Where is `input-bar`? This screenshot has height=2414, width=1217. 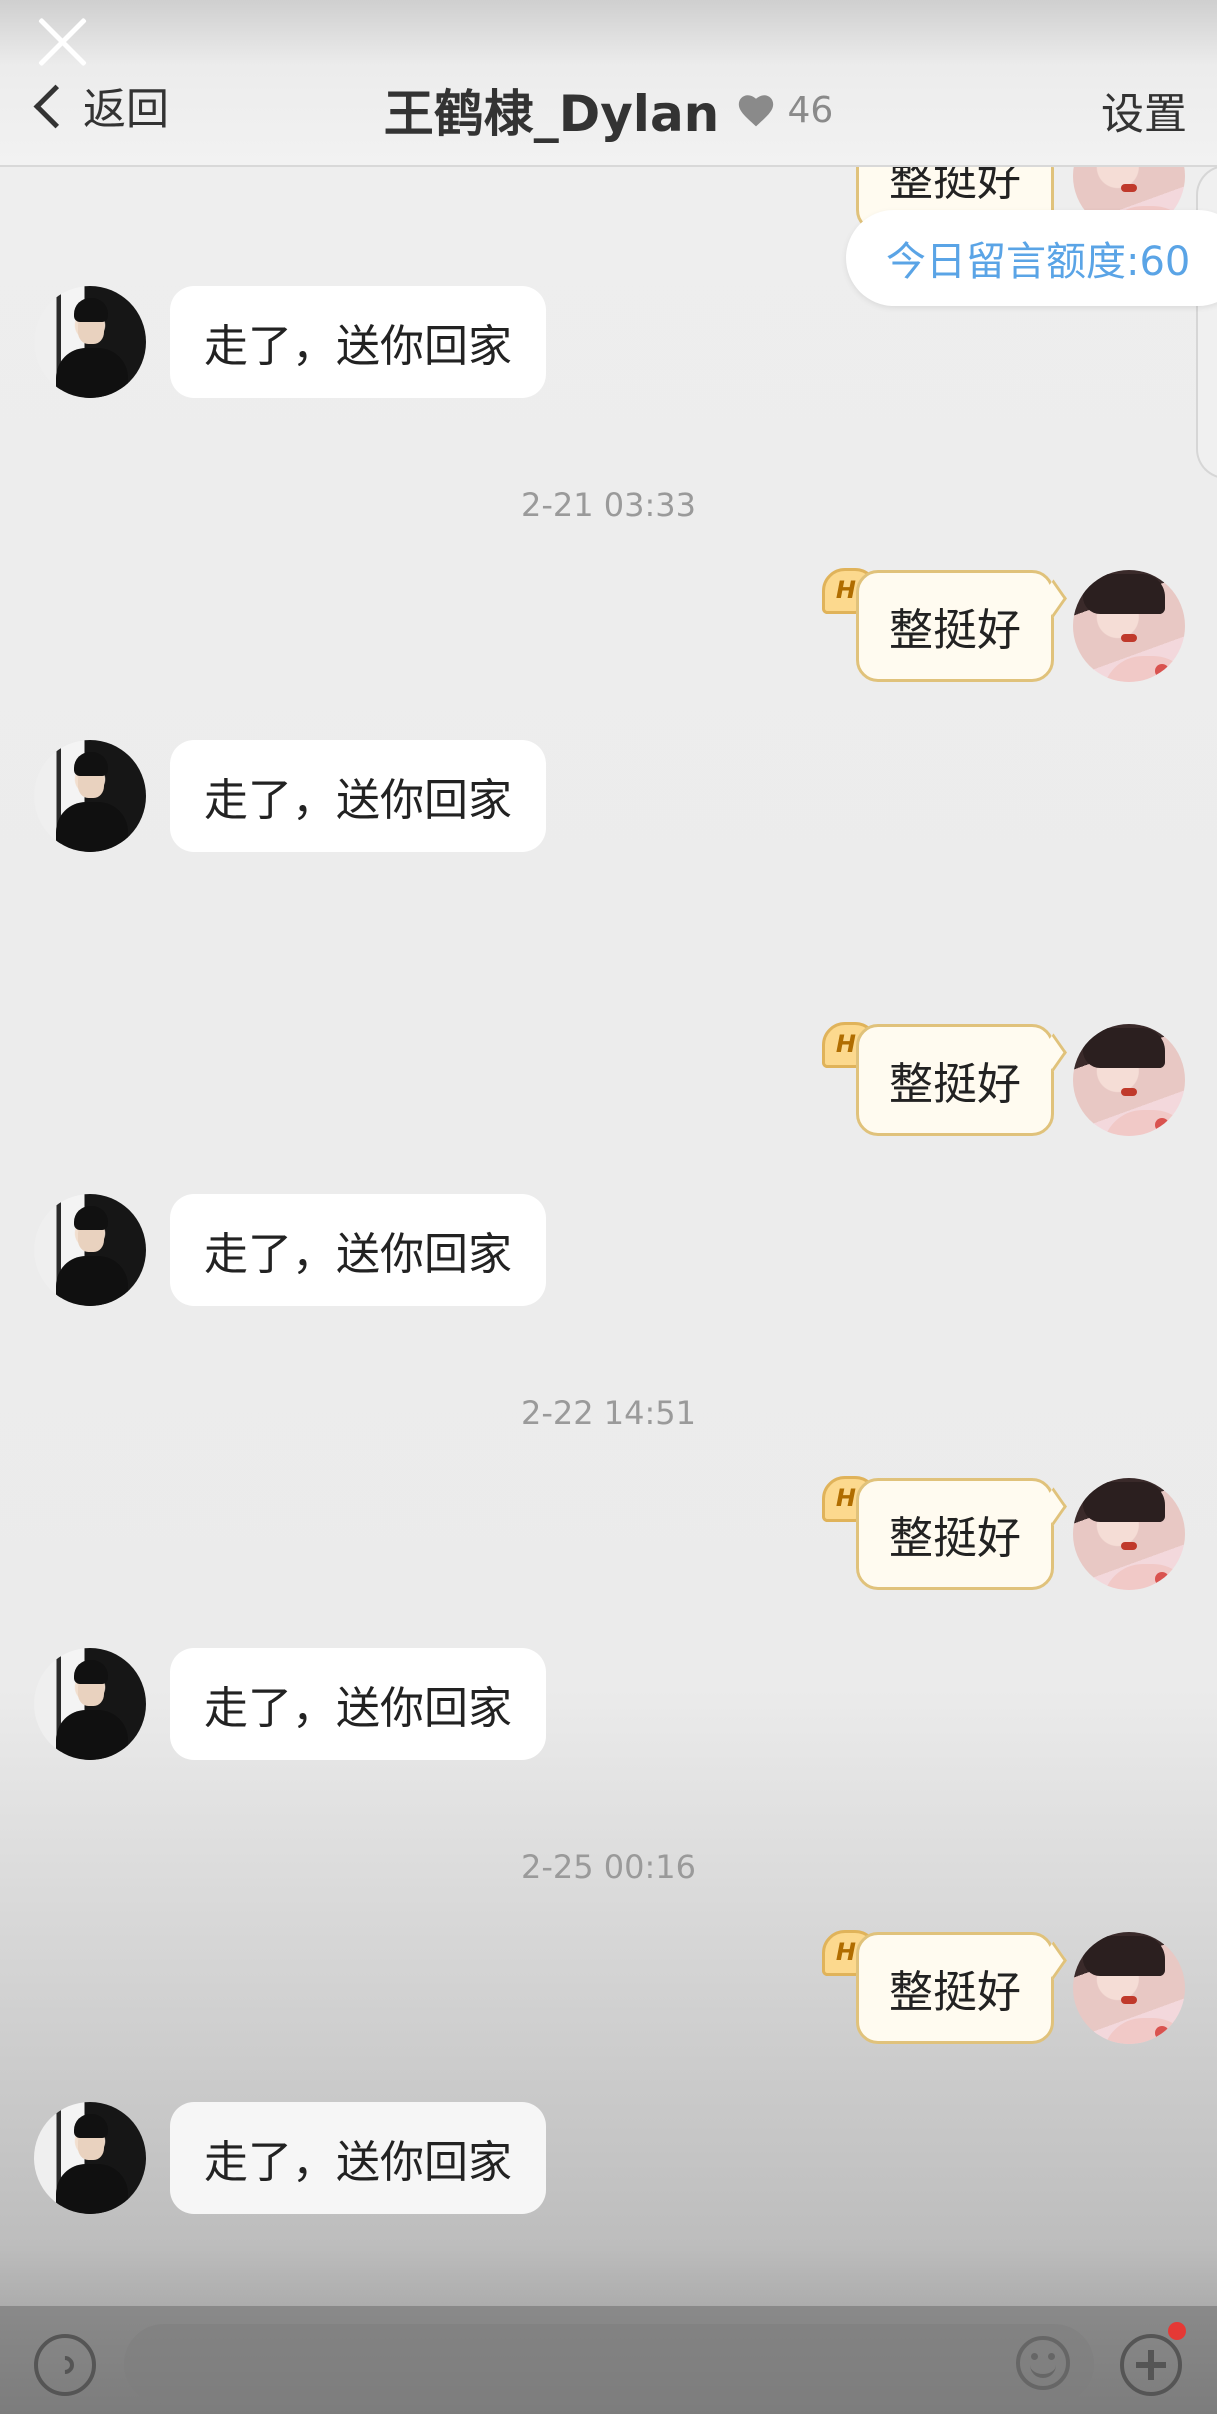 input-bar is located at coordinates (608, 2360).